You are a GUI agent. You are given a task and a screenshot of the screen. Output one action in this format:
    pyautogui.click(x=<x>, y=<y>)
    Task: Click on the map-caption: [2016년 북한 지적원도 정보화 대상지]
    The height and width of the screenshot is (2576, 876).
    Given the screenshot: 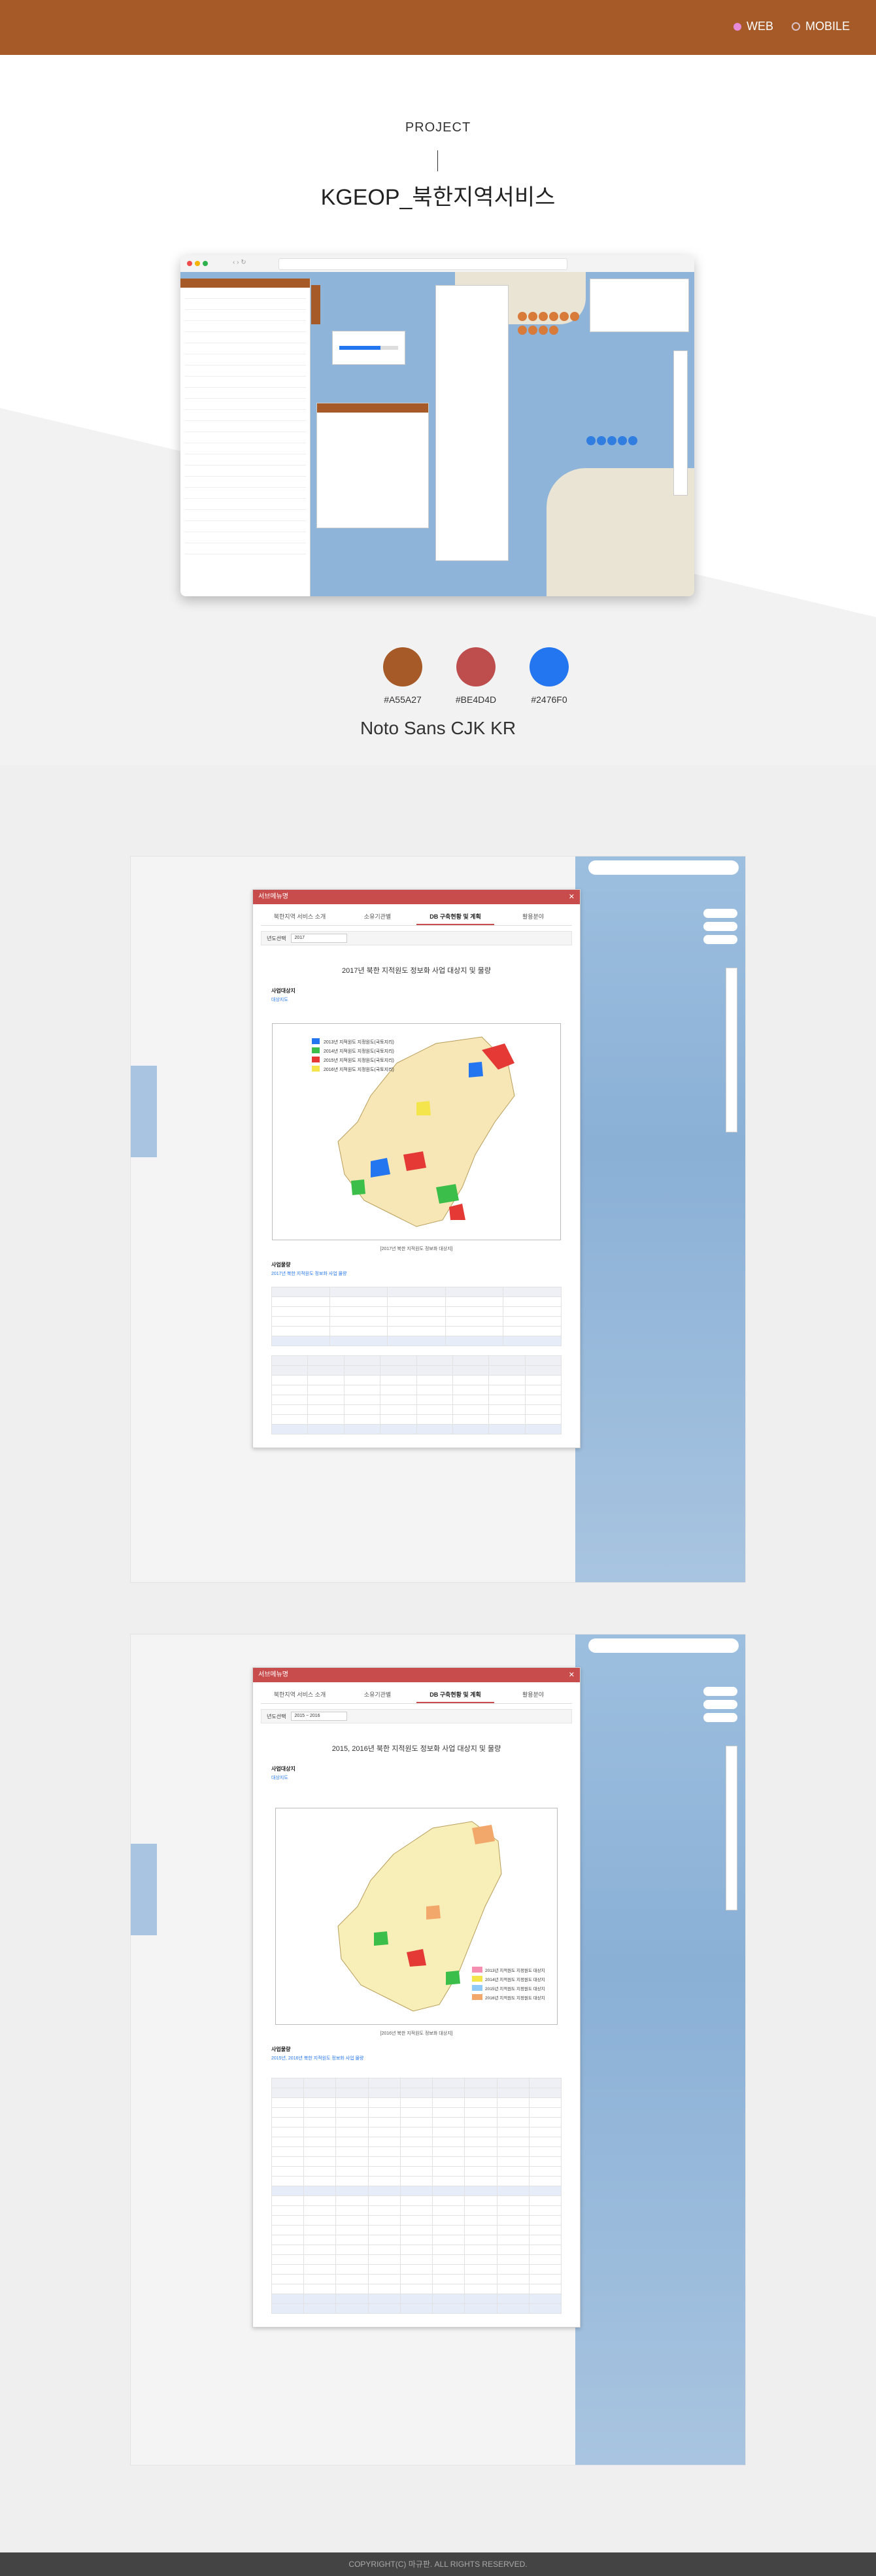 What is the action you would take?
    pyautogui.click(x=416, y=2033)
    